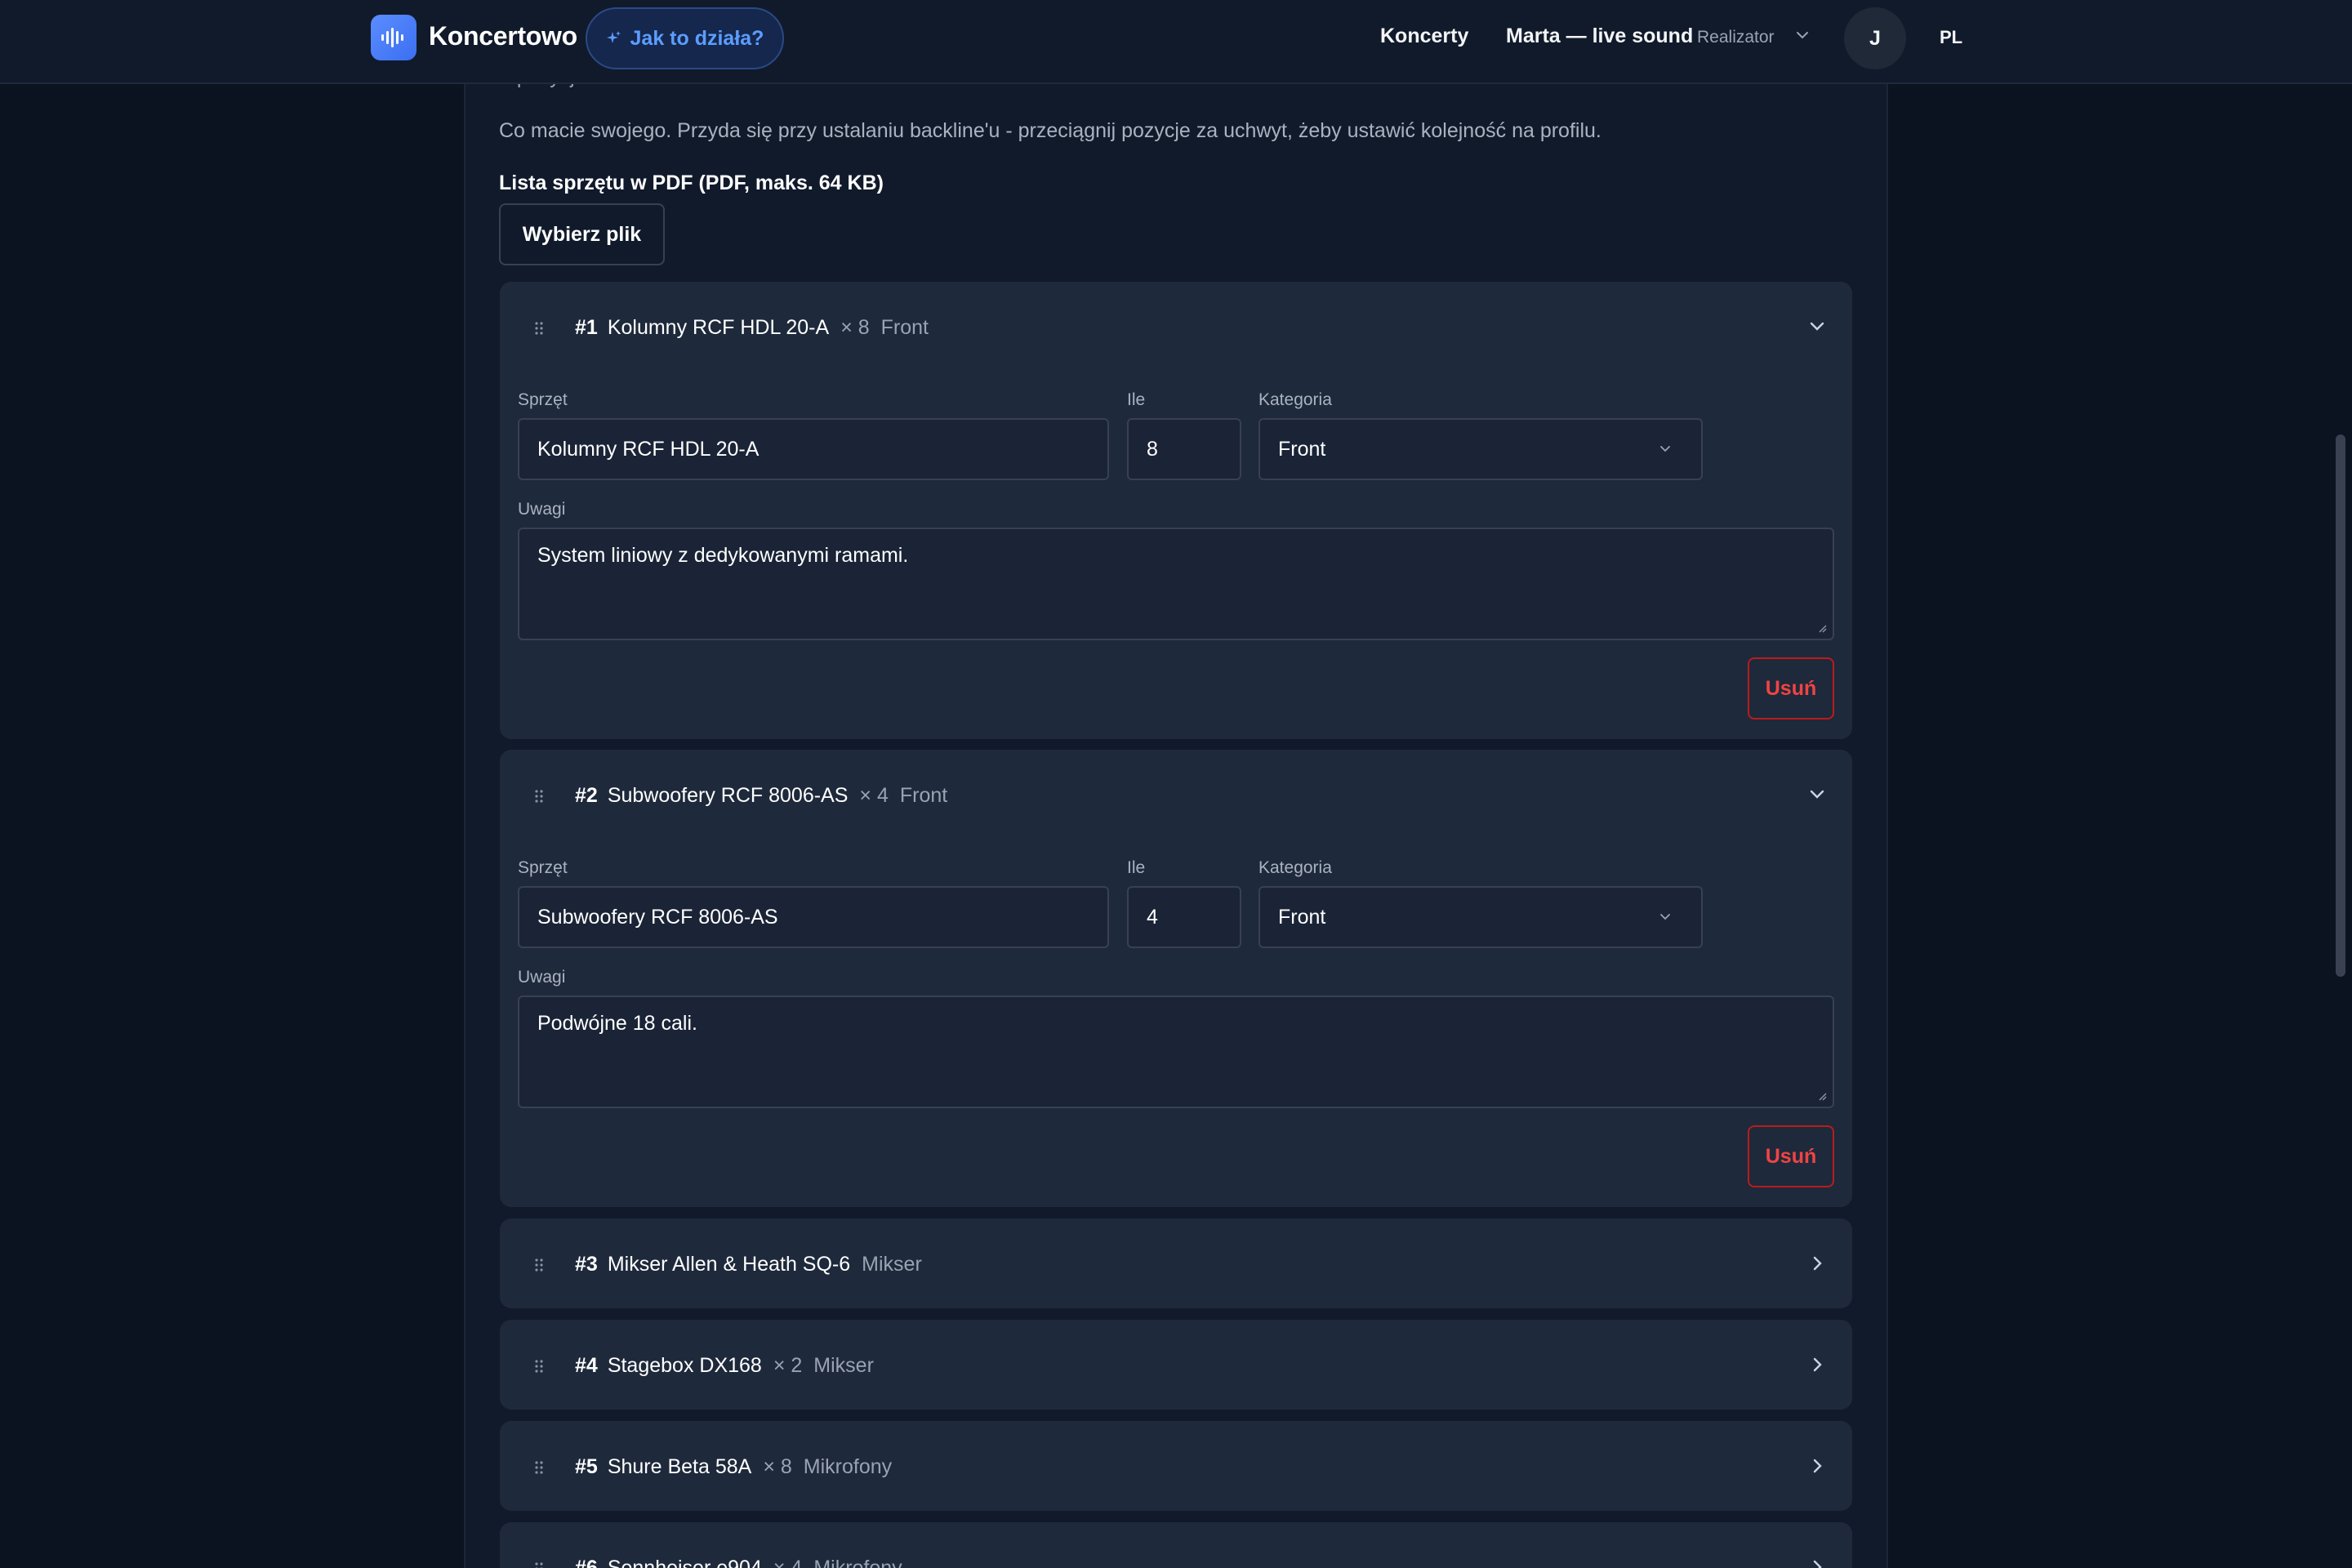 The height and width of the screenshot is (1568, 2352). I want to click on item-name: Stagebox DX168, so click(684, 1365).